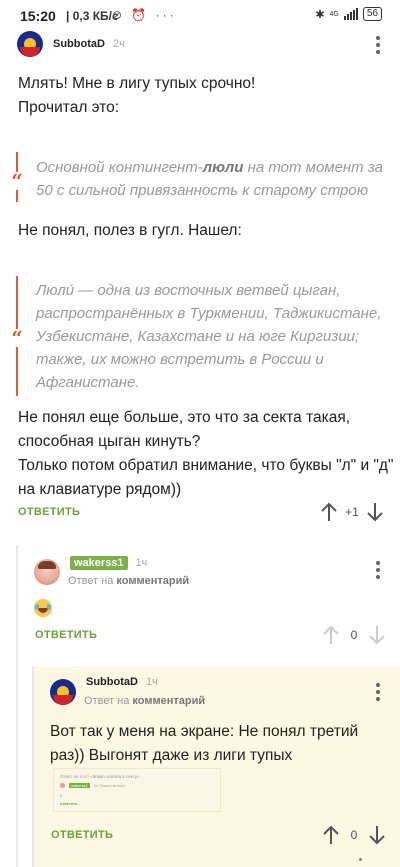  Describe the element at coordinates (92, 16) in the screenshot. I see `status-speed: | 0,3 КБ/с` at that location.